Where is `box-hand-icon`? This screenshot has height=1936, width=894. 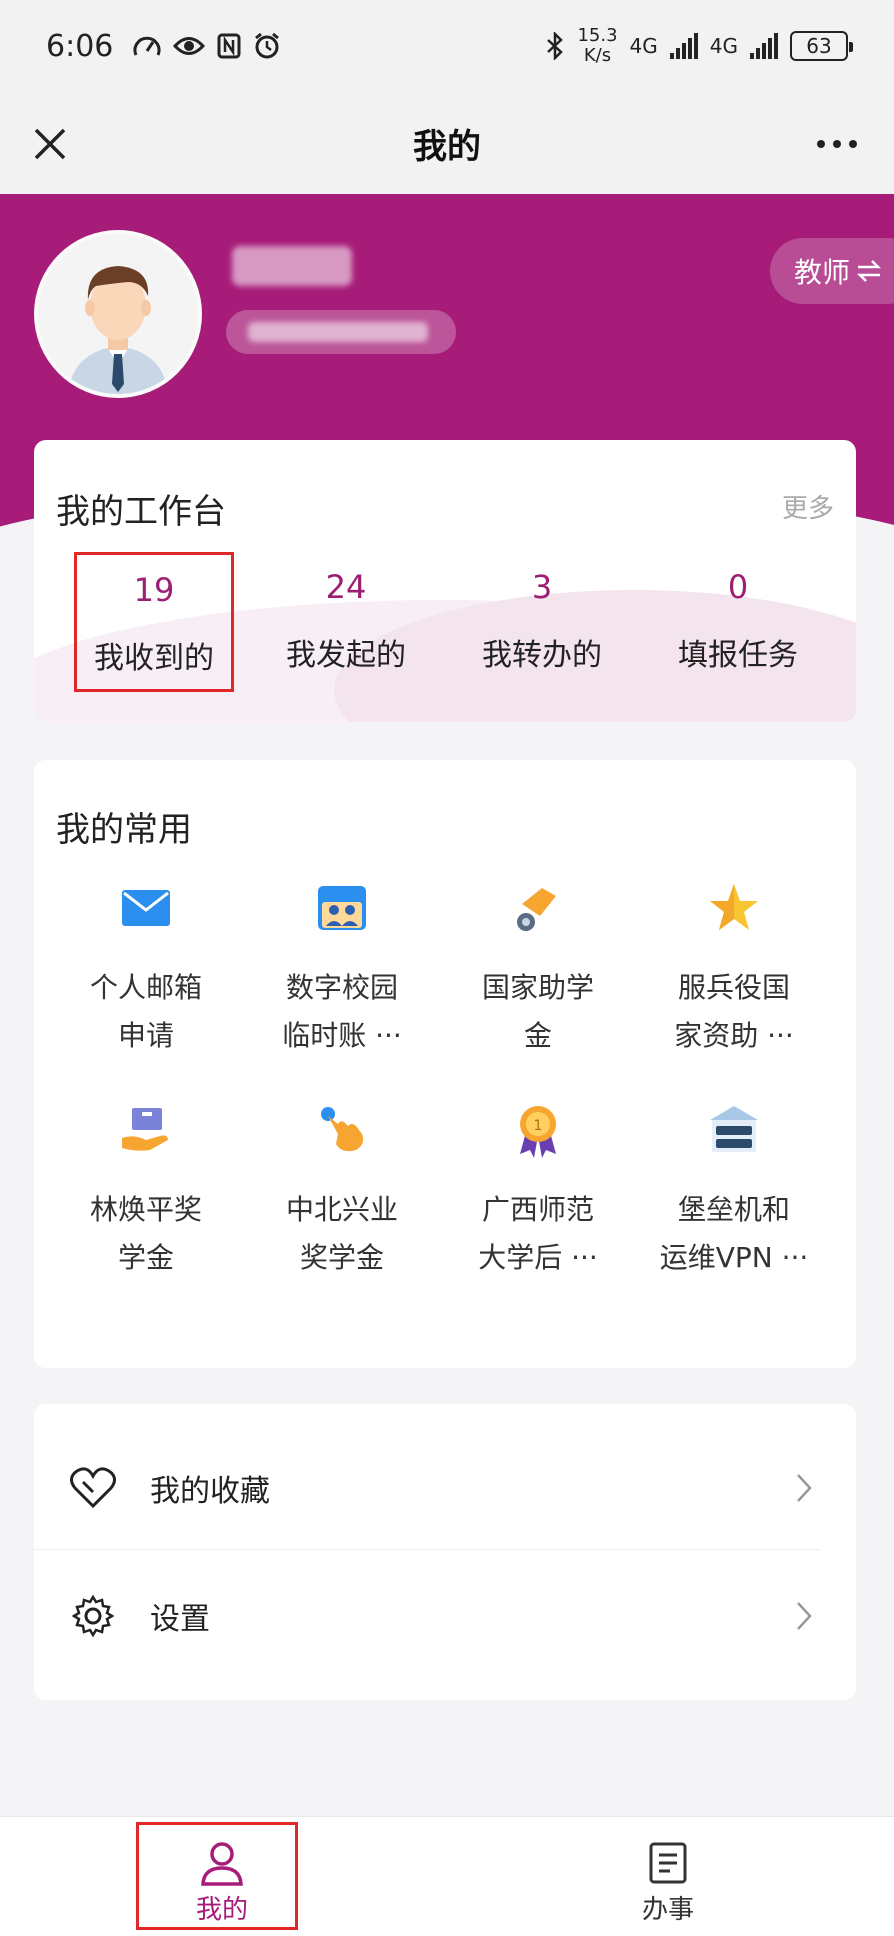 box-hand-icon is located at coordinates (145, 1129).